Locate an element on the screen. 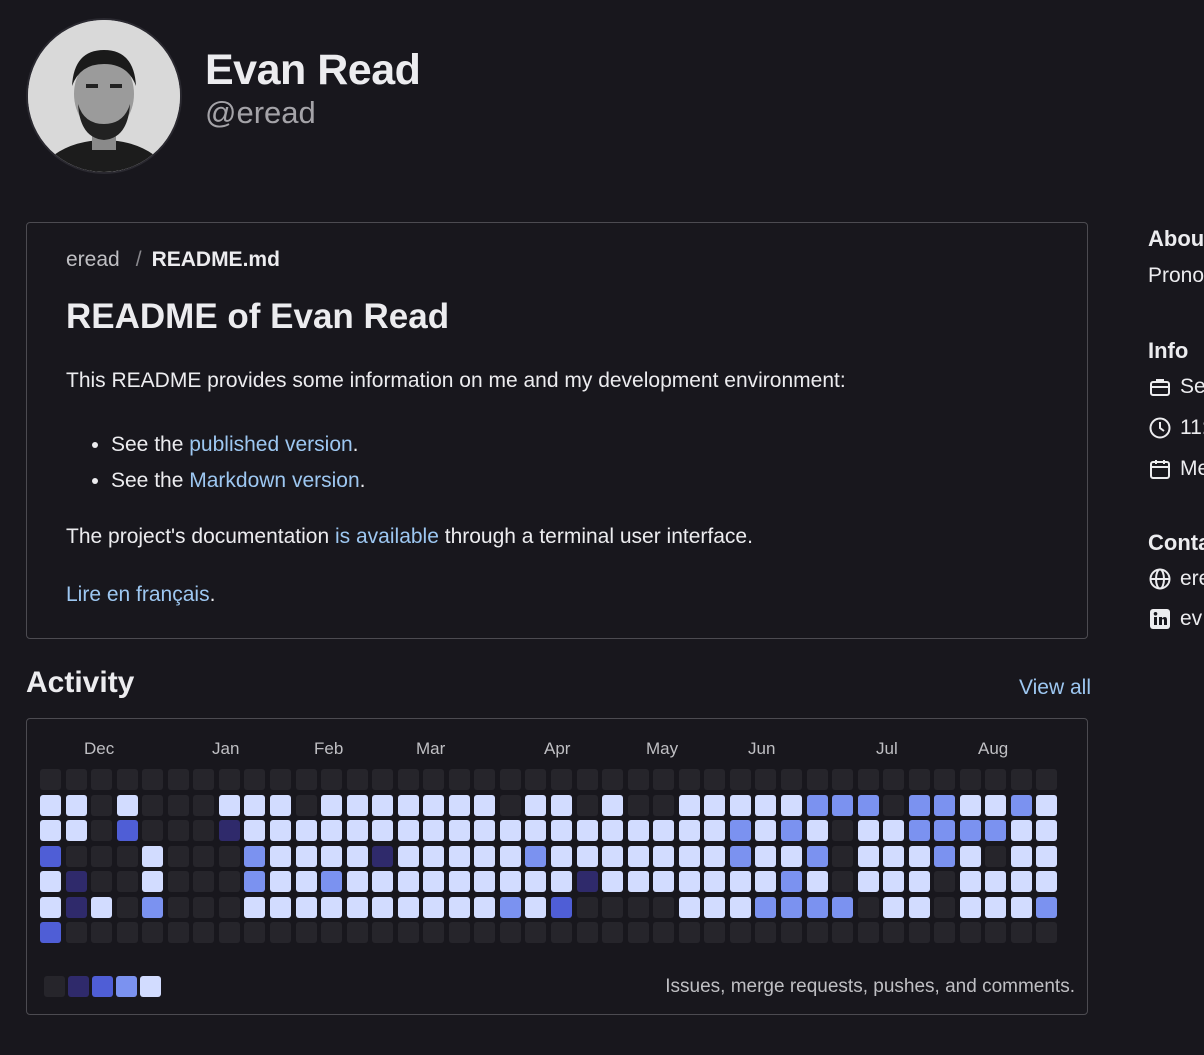 This screenshot has height=1055, width=1204. markdown-version-link: Markdown version is located at coordinates (274, 480).